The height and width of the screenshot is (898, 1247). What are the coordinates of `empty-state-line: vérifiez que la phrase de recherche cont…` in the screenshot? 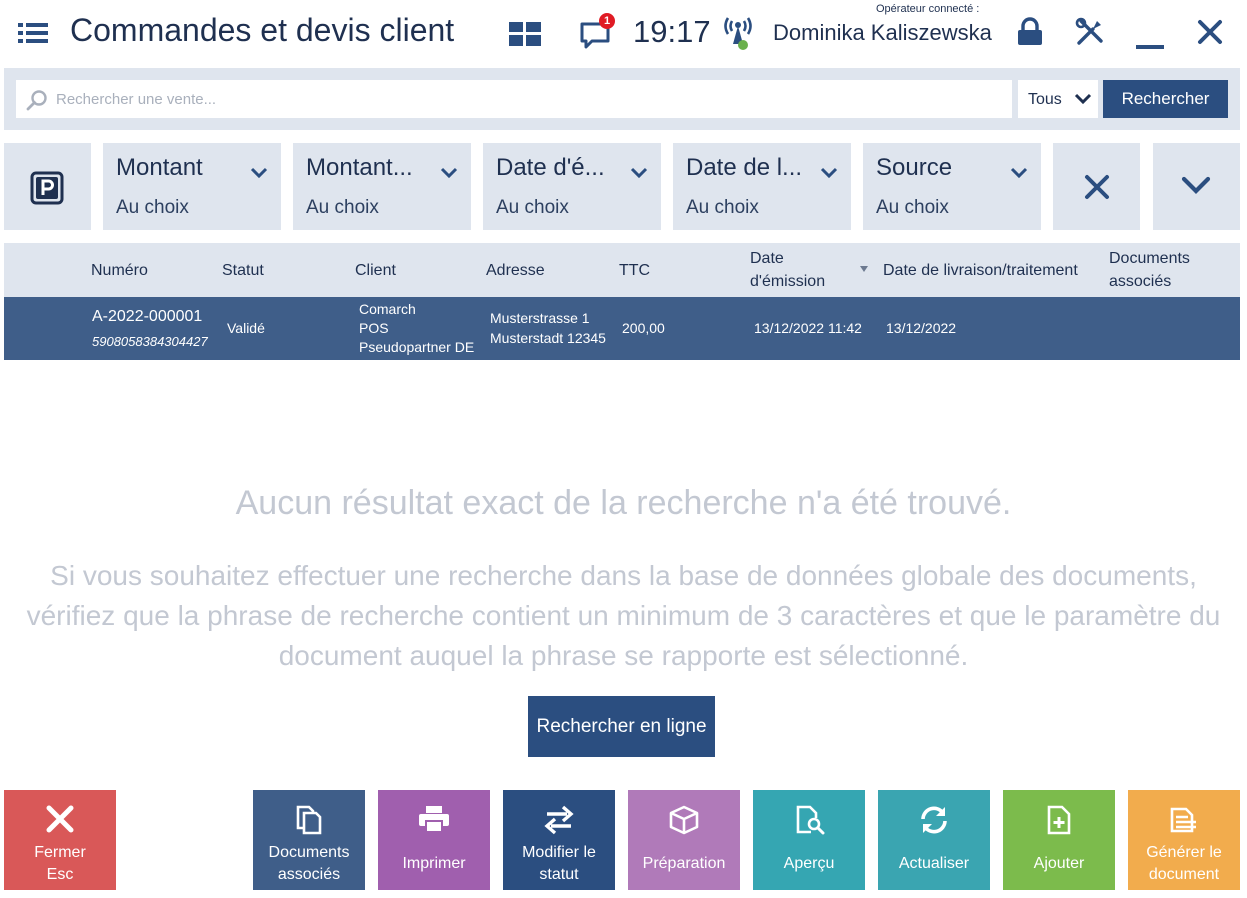 It's located at (623, 615).